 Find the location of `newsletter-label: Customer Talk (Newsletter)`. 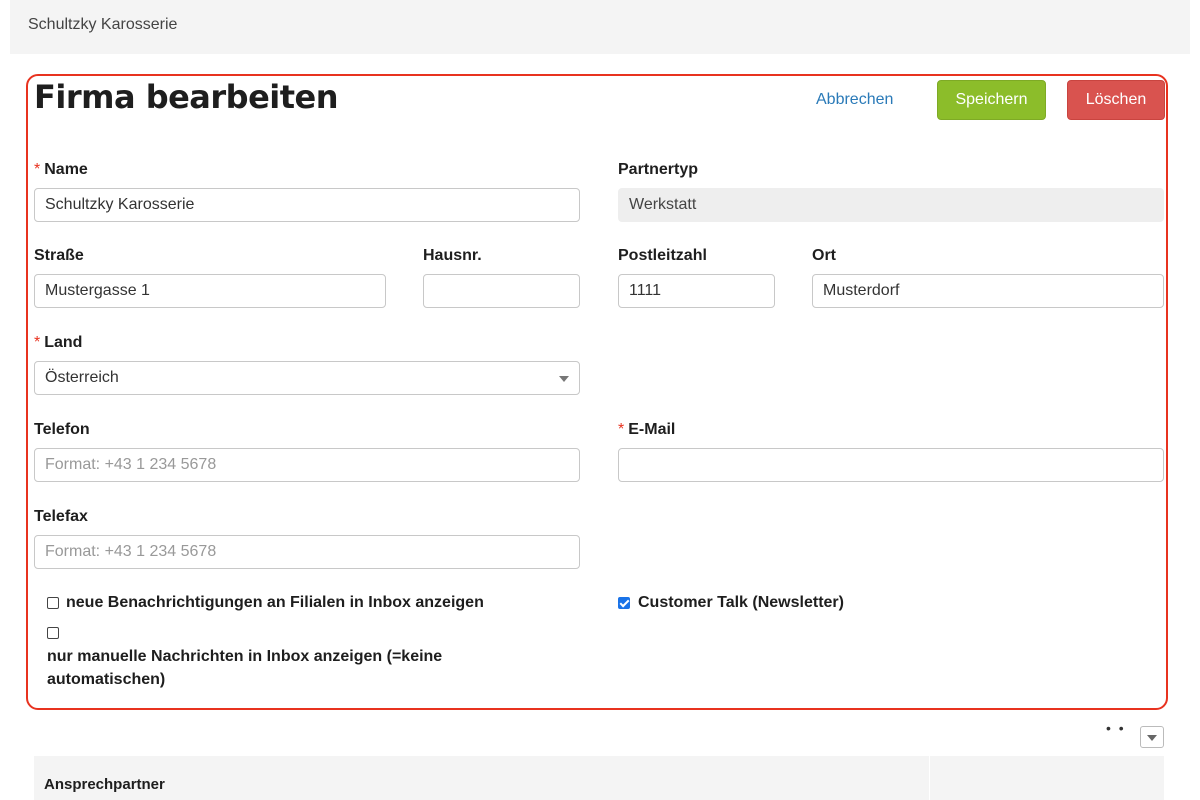

newsletter-label: Customer Talk (Newsletter) is located at coordinates (741, 602).